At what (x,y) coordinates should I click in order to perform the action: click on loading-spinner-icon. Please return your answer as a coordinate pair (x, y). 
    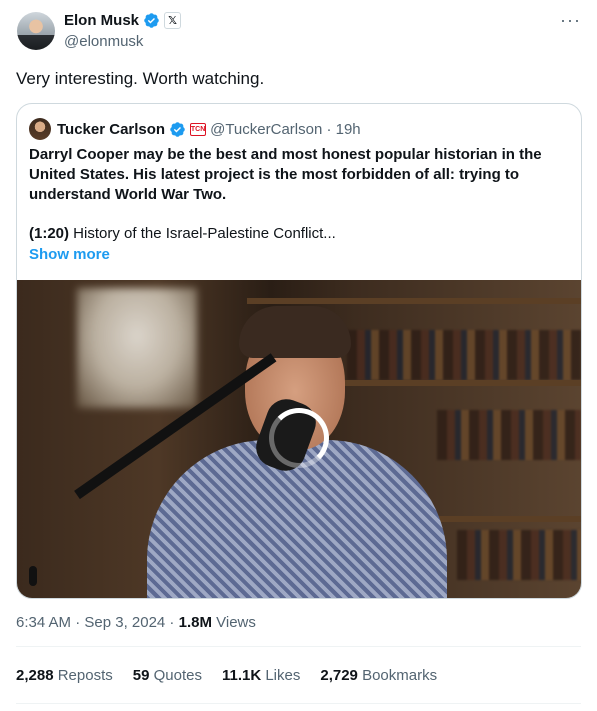
    Looking at the image, I should click on (299, 438).